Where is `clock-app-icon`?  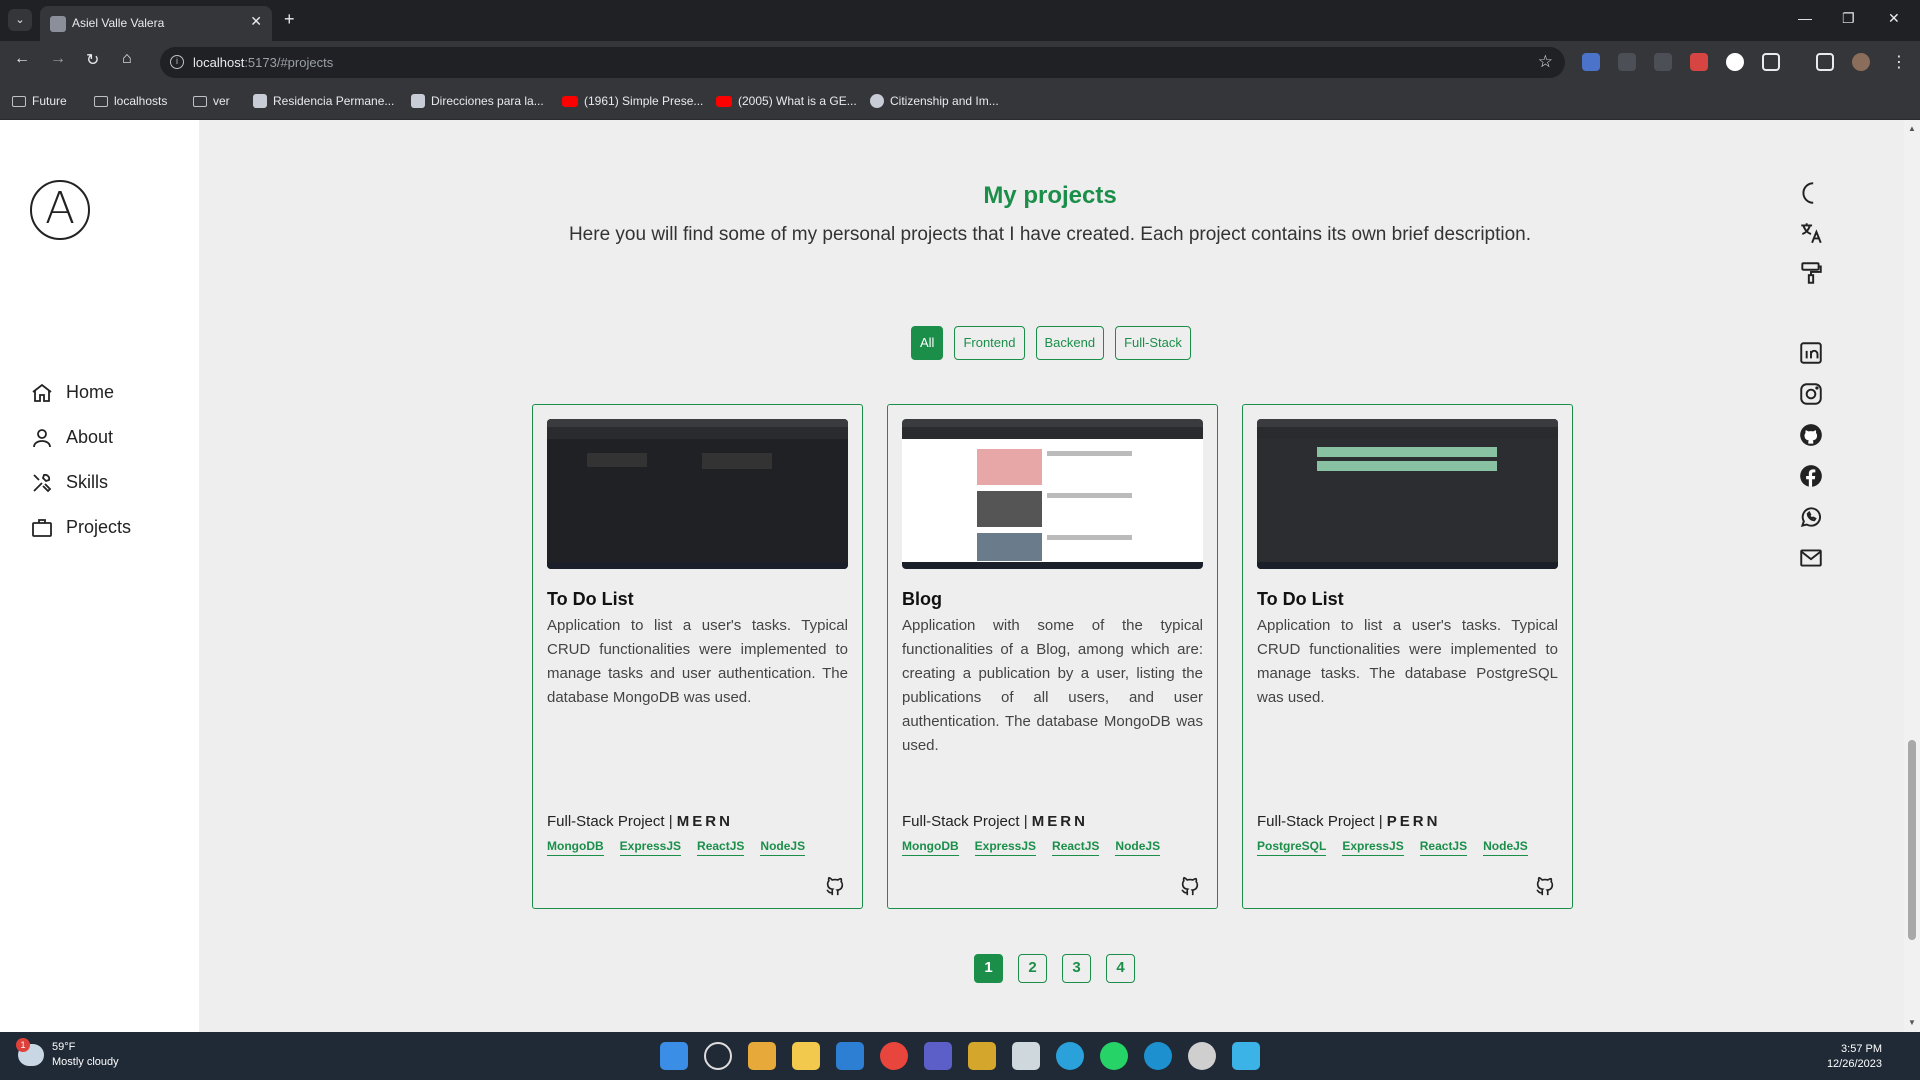 clock-app-icon is located at coordinates (1202, 1056).